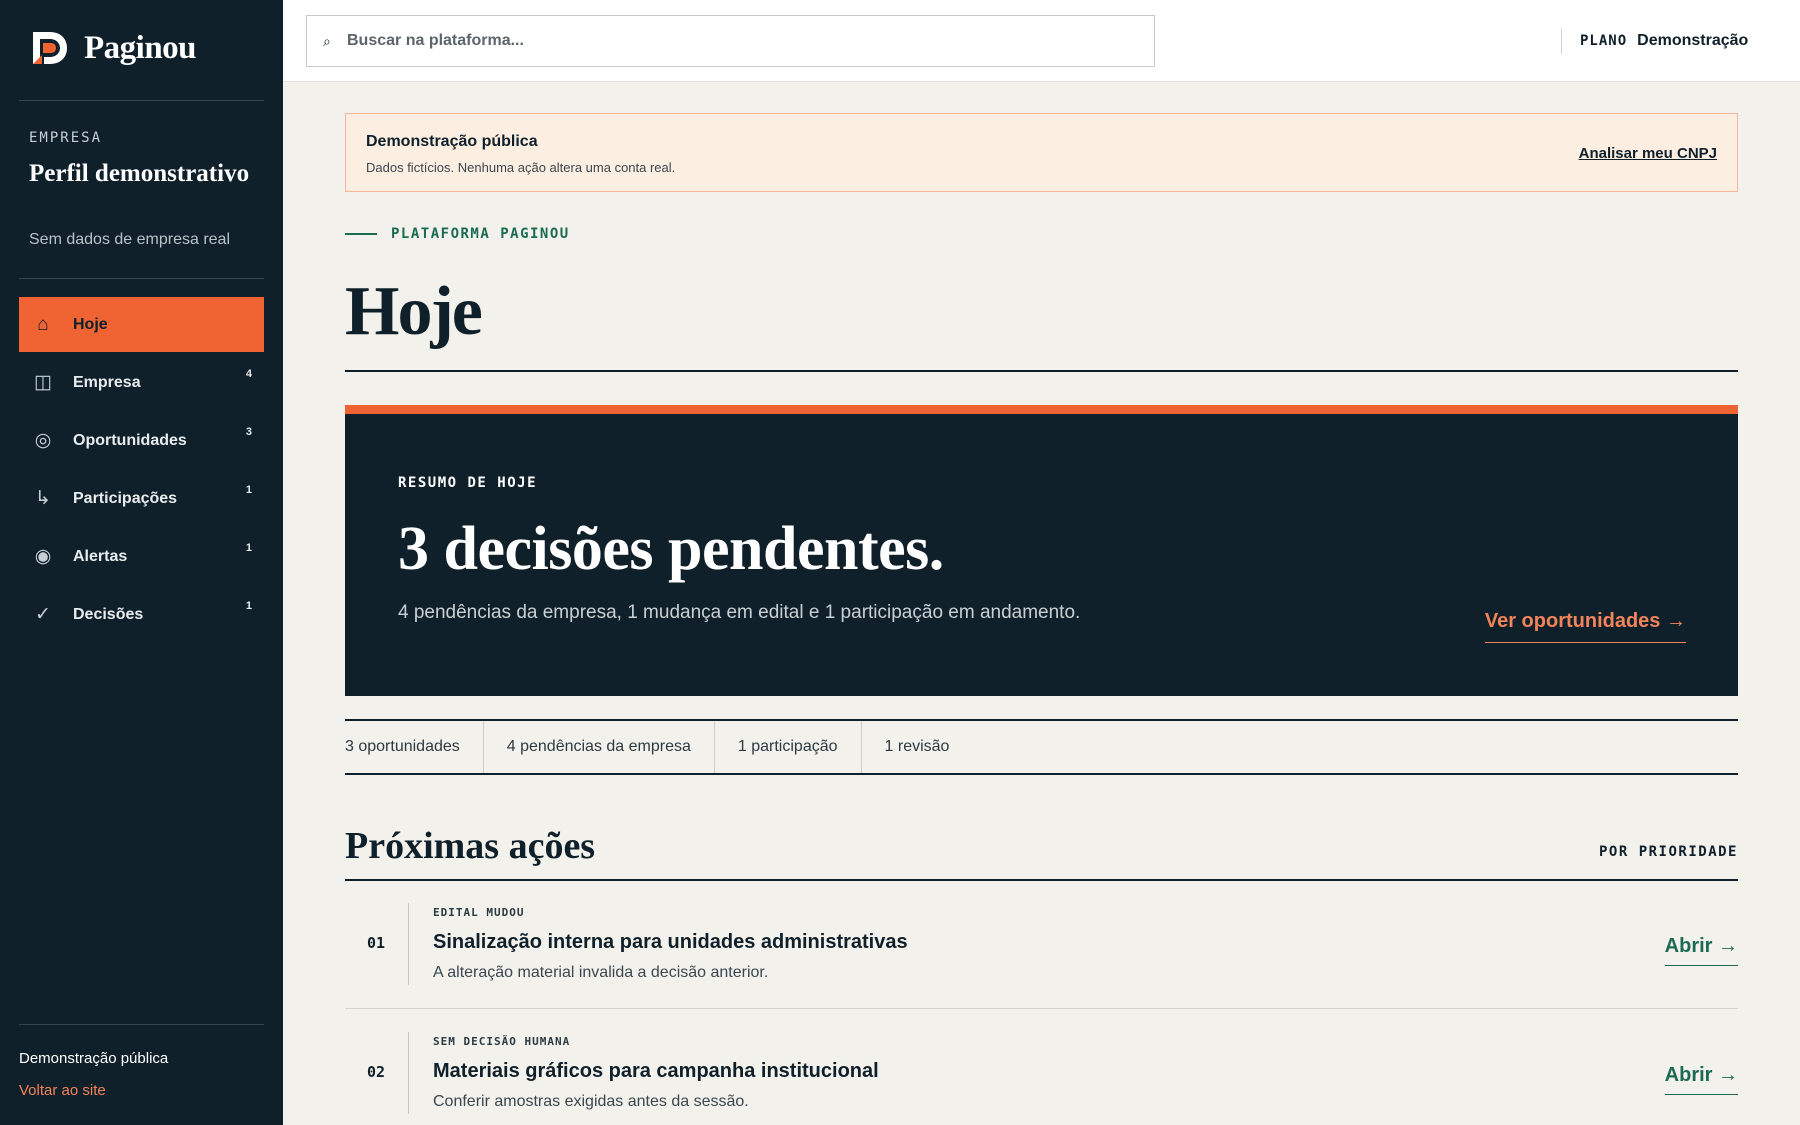 The image size is (1800, 1125). What do you see at coordinates (479, 912) in the screenshot?
I see `action-tag: EDITAL MUDOU` at bounding box center [479, 912].